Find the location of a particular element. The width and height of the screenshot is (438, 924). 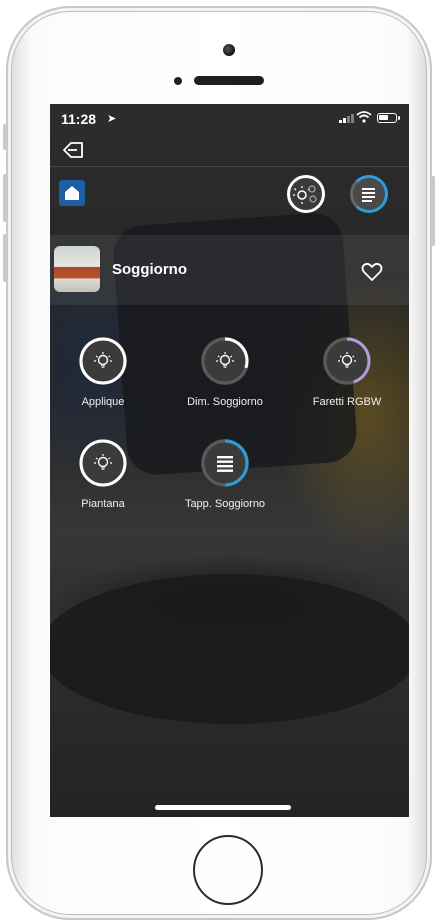

volume-down-button is located at coordinates (5, 258).